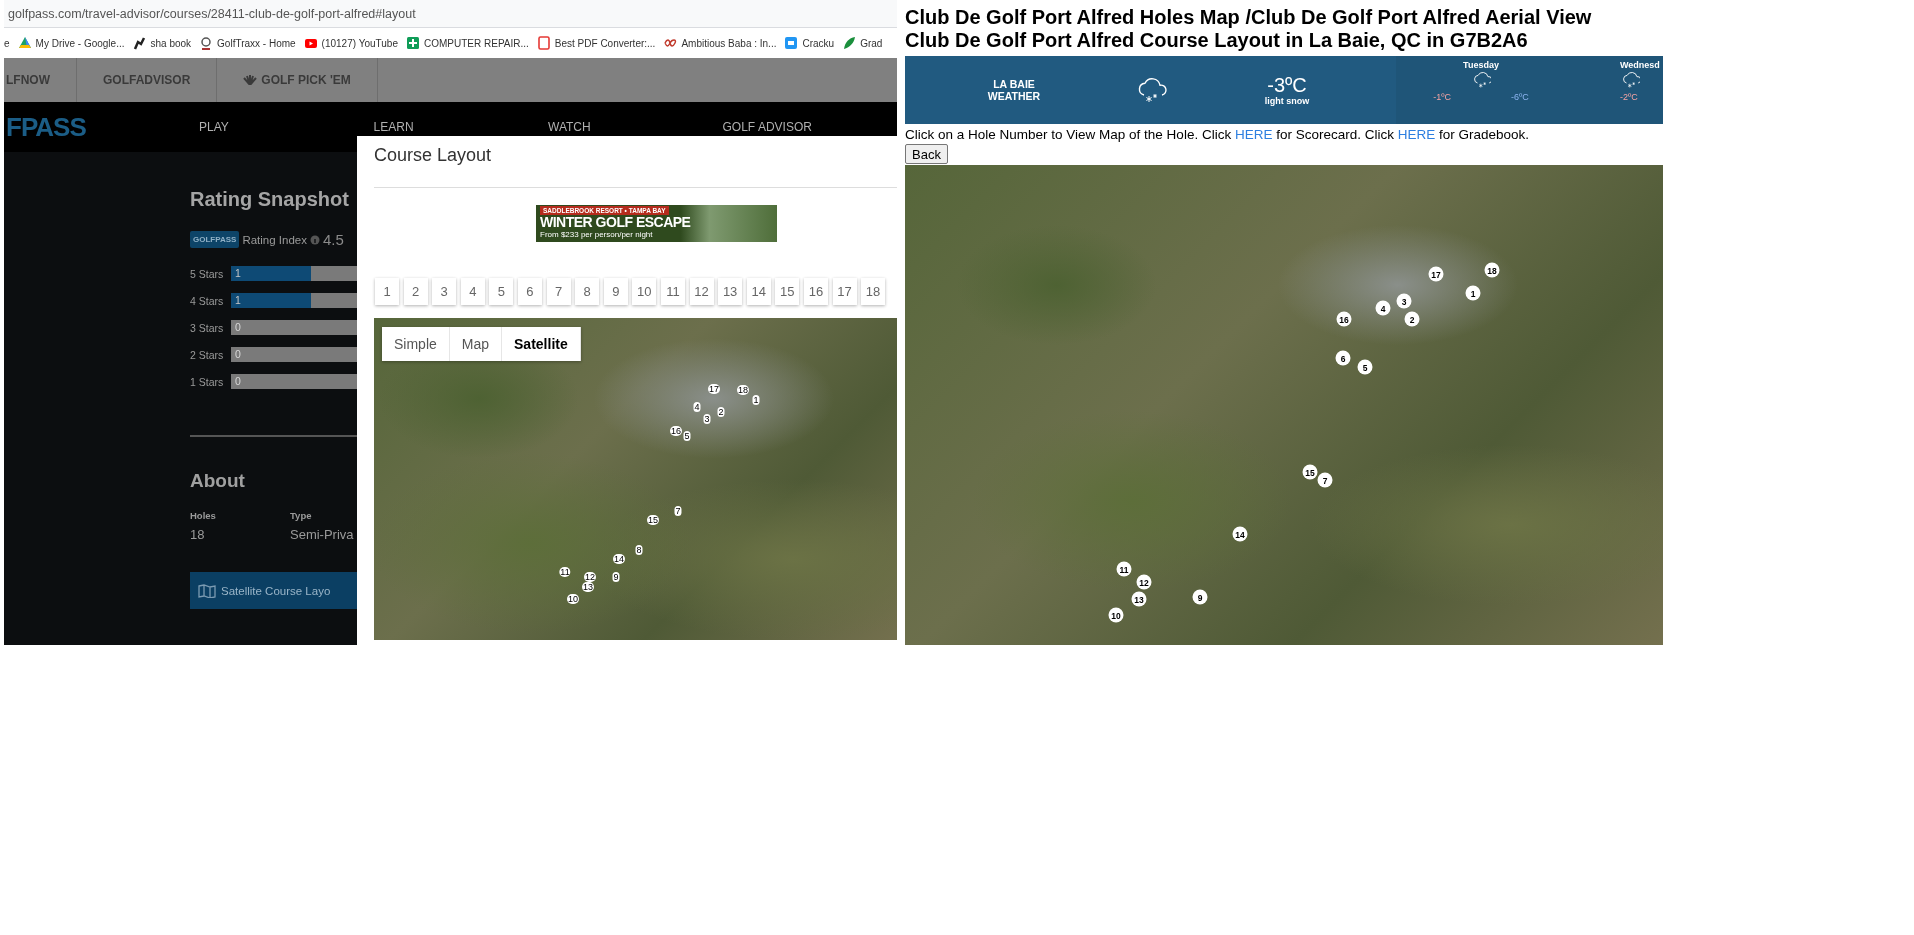  I want to click on hole-button: 2, so click(415, 291).